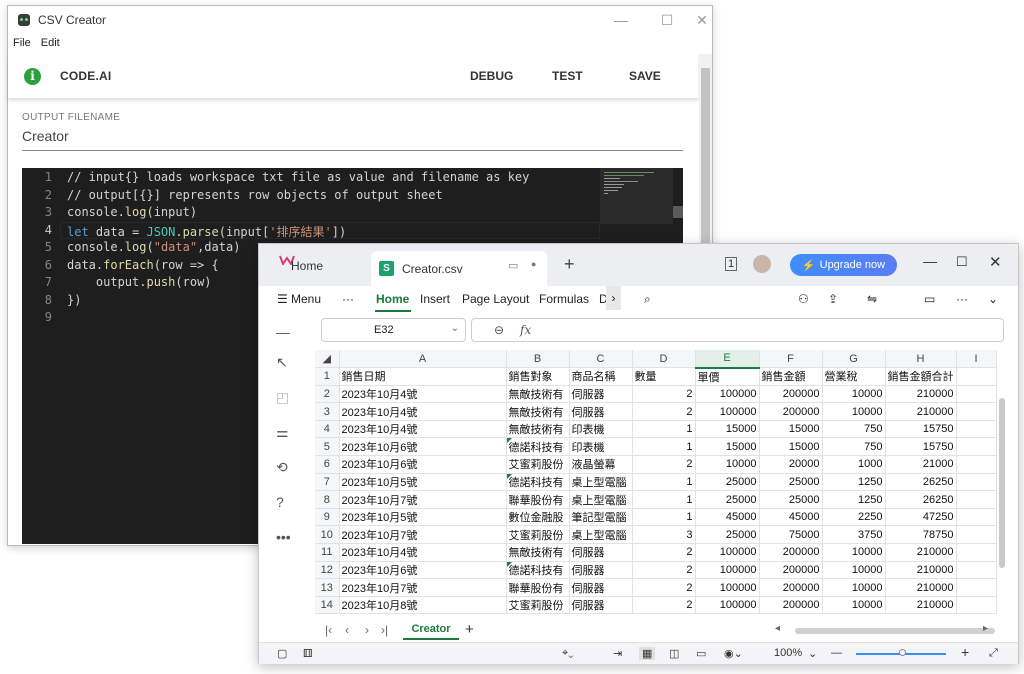 The height and width of the screenshot is (674, 1024). Describe the element at coordinates (854, 447) in the screenshot. I see `grid-cell: 750` at that location.